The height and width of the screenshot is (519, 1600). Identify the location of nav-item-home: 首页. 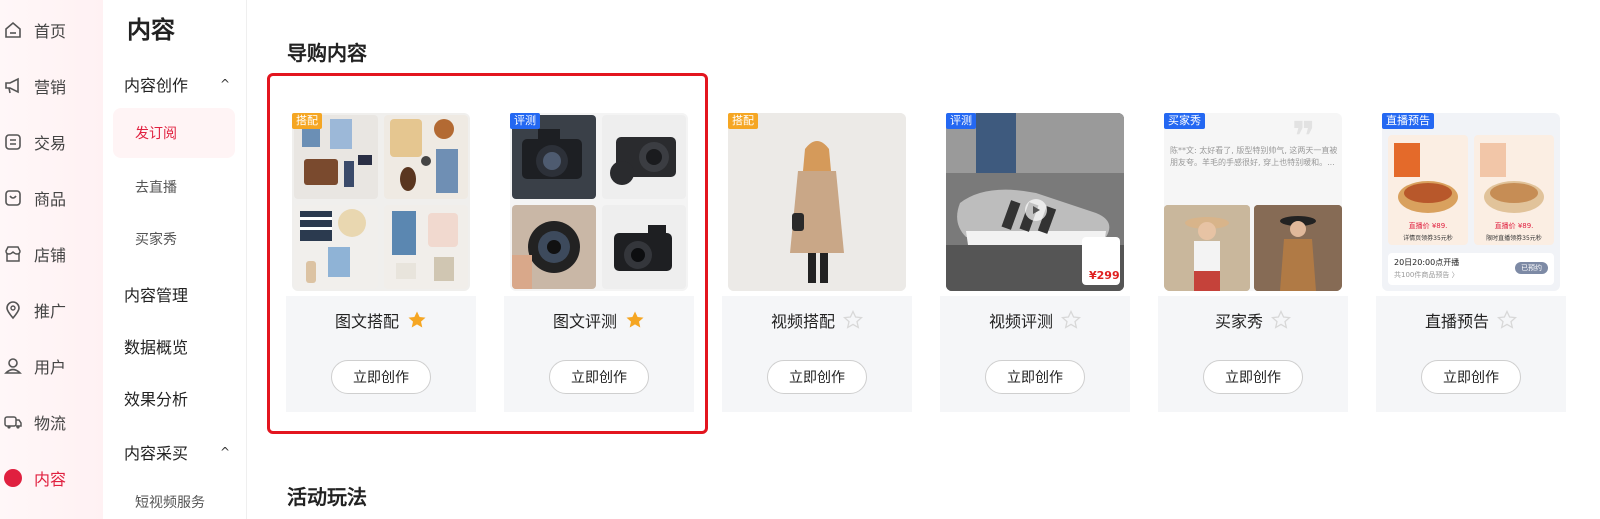
(51, 30).